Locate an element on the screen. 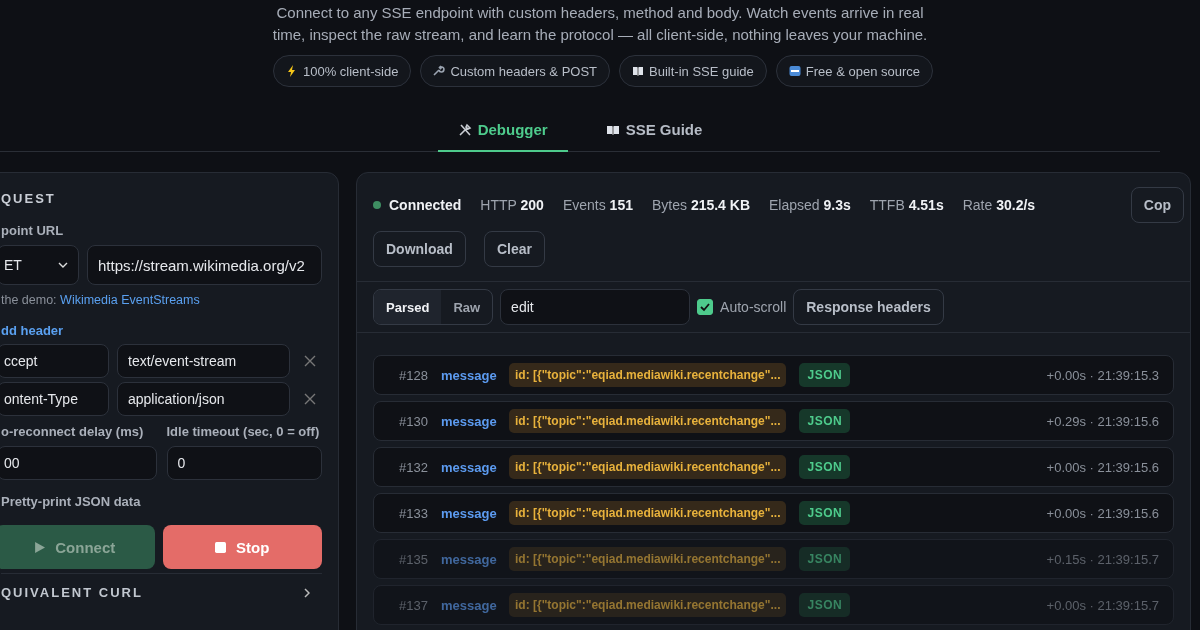 The height and width of the screenshot is (630, 1200). stop-icon is located at coordinates (221, 547).